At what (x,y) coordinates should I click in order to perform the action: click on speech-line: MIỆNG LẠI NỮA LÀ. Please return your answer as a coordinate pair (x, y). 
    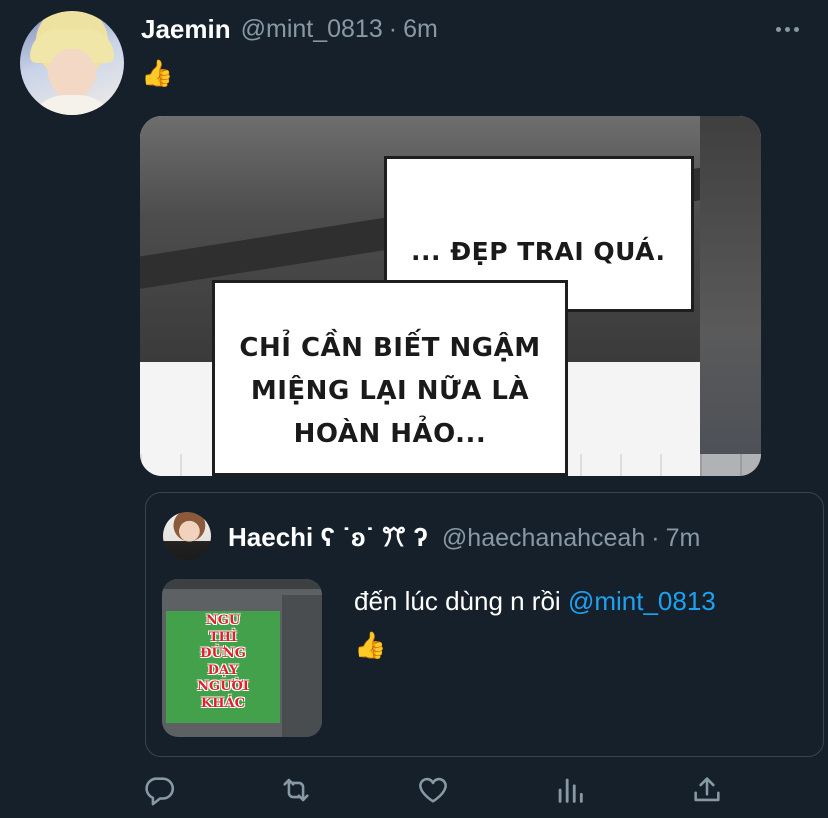
    Looking at the image, I should click on (390, 391).